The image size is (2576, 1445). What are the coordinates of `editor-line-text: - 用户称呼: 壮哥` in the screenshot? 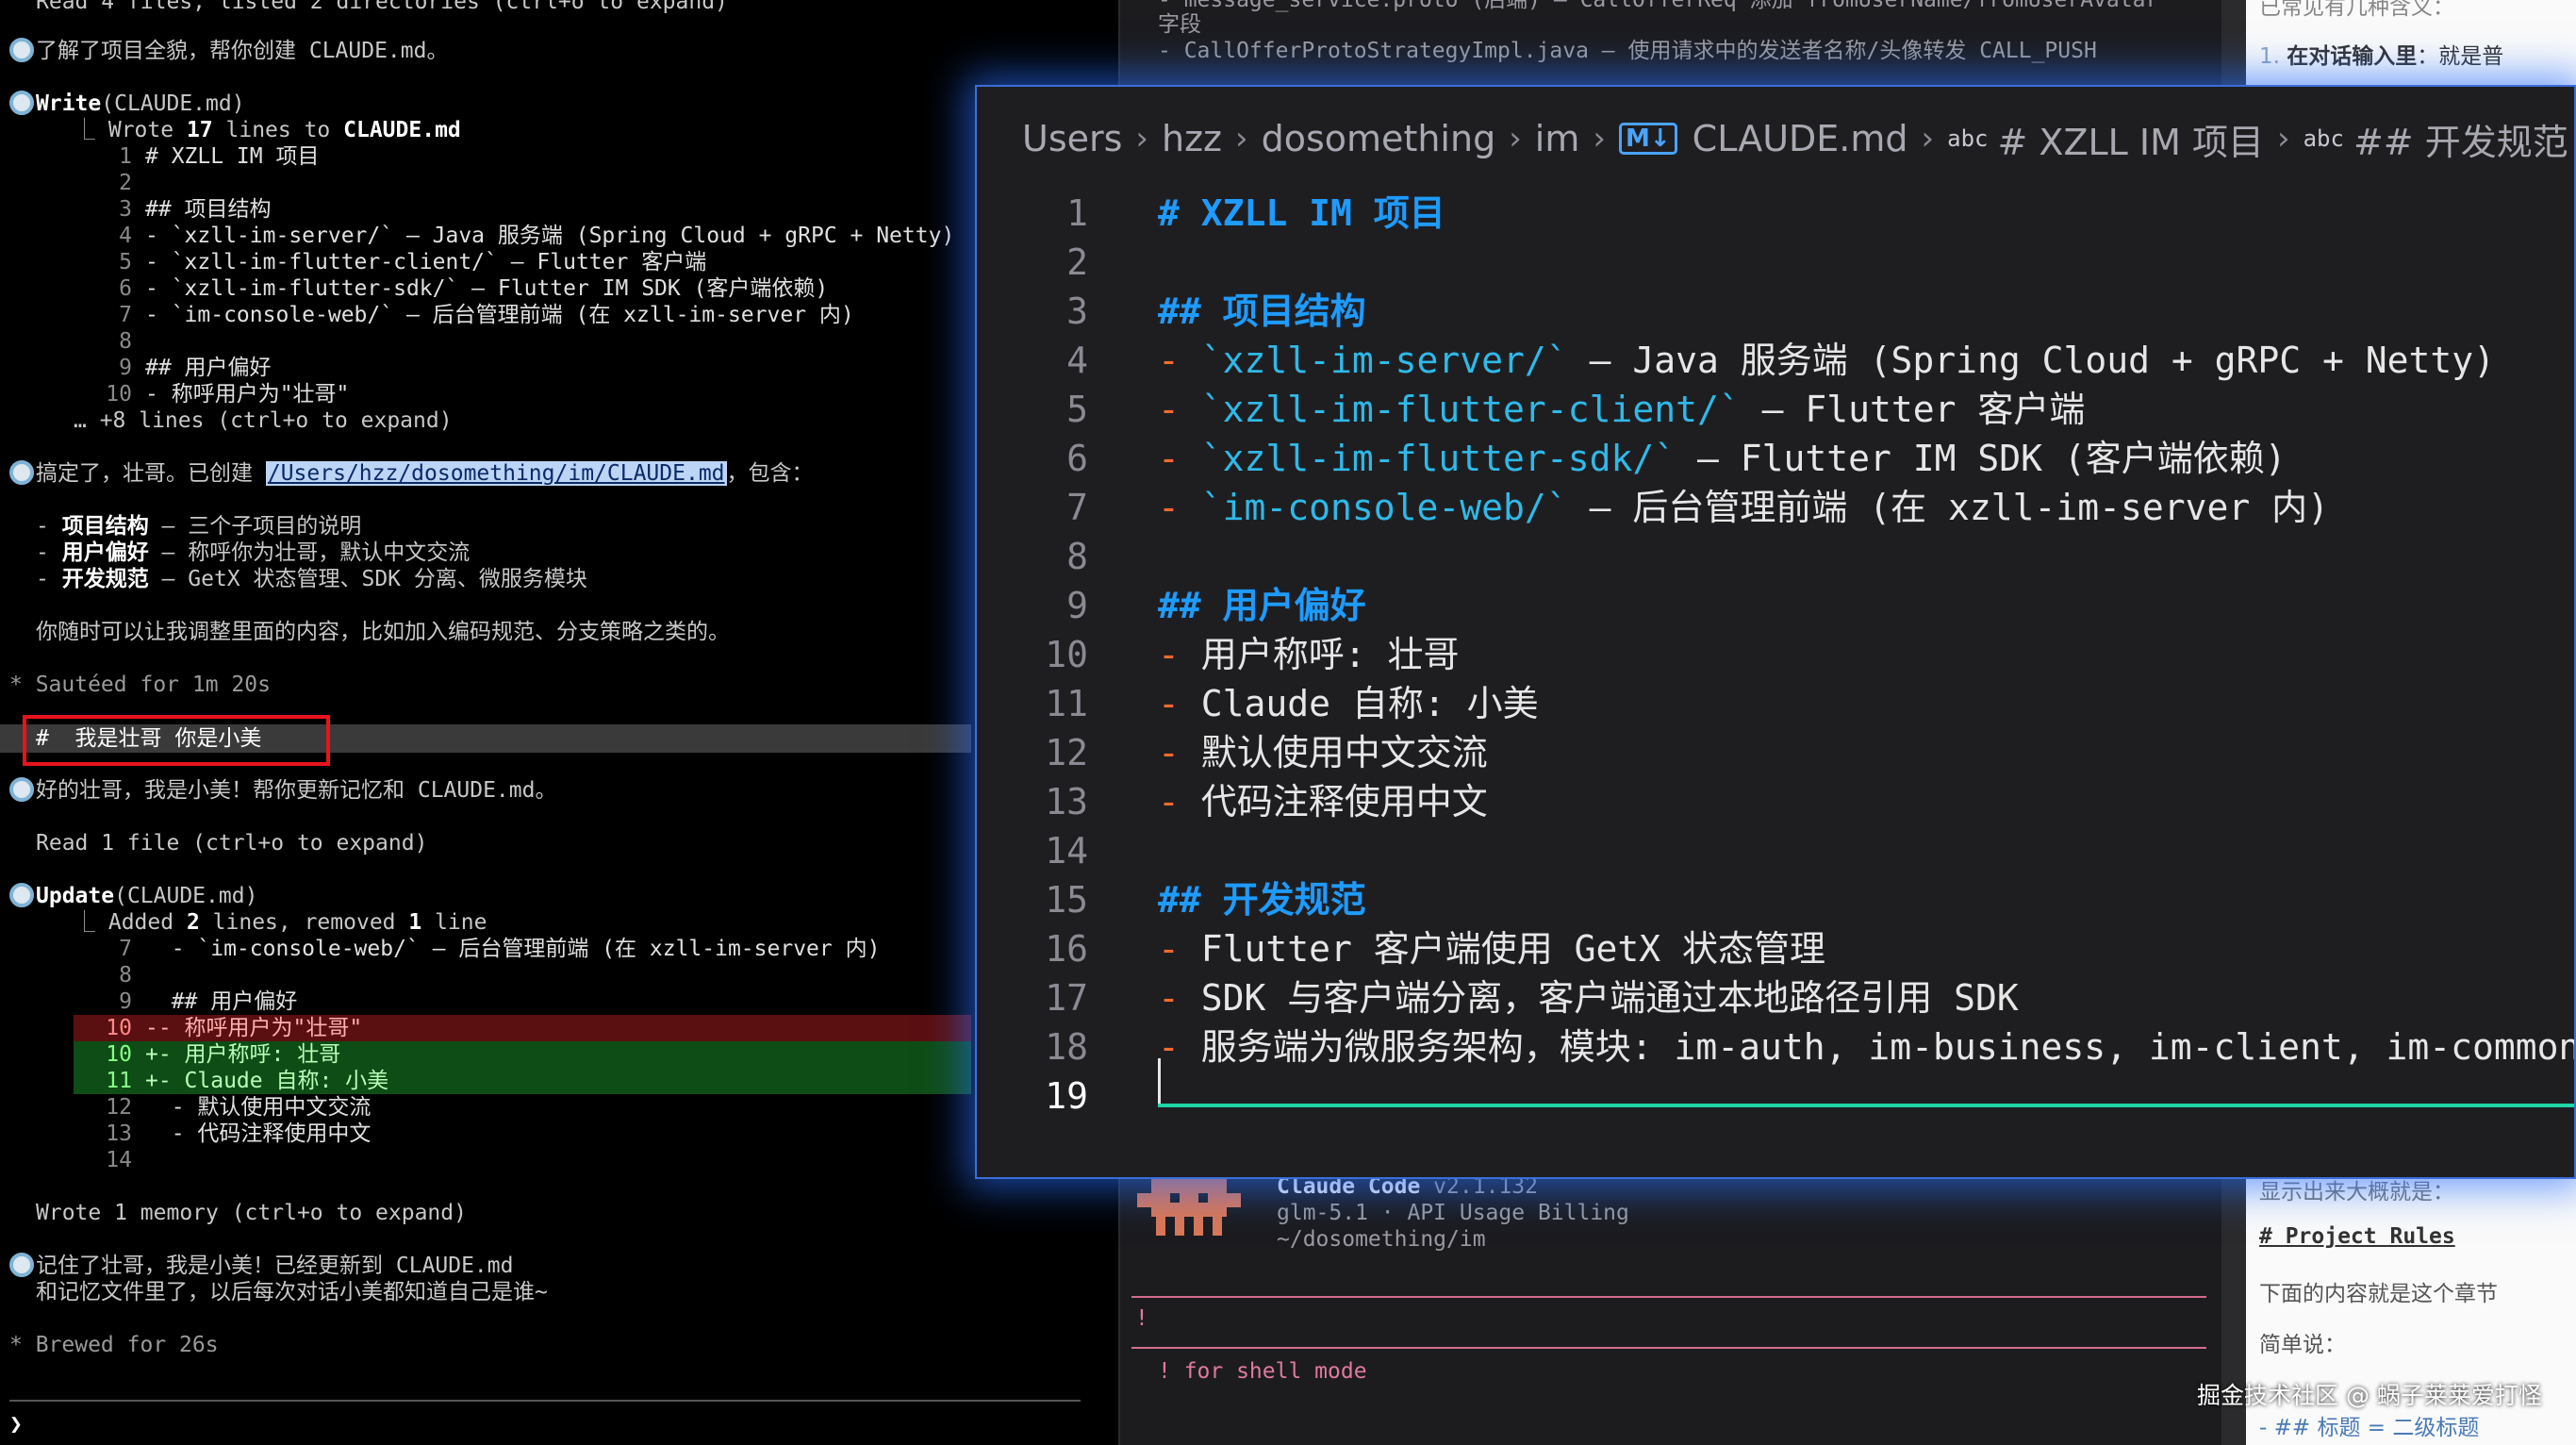 It's located at (1309, 654).